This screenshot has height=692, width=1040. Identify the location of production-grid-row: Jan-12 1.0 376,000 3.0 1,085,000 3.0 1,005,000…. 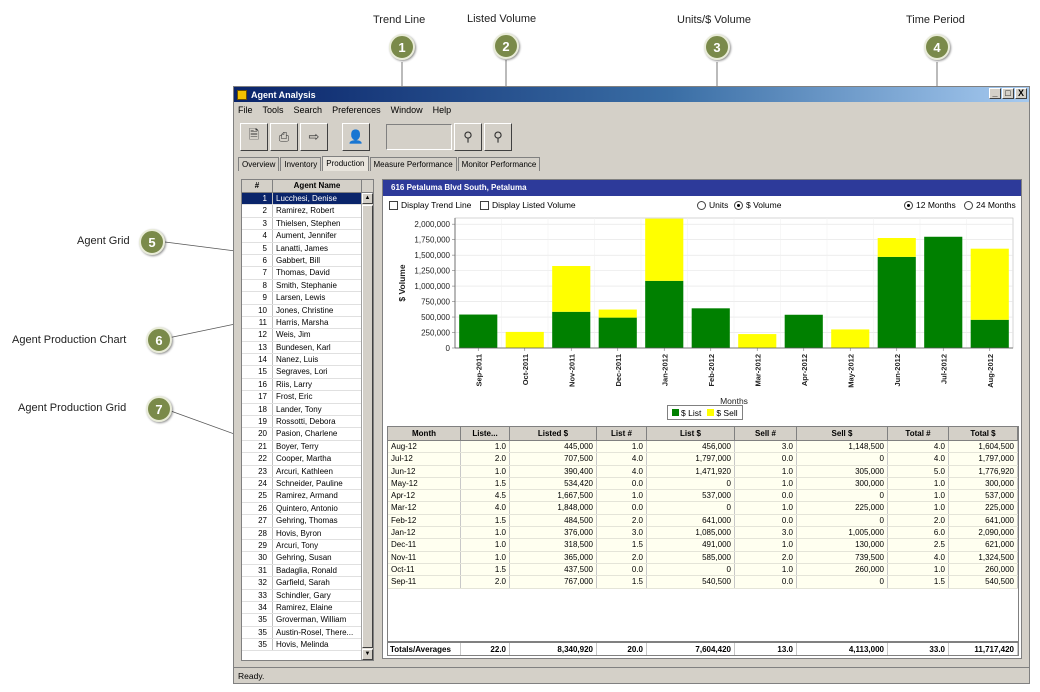
(703, 533).